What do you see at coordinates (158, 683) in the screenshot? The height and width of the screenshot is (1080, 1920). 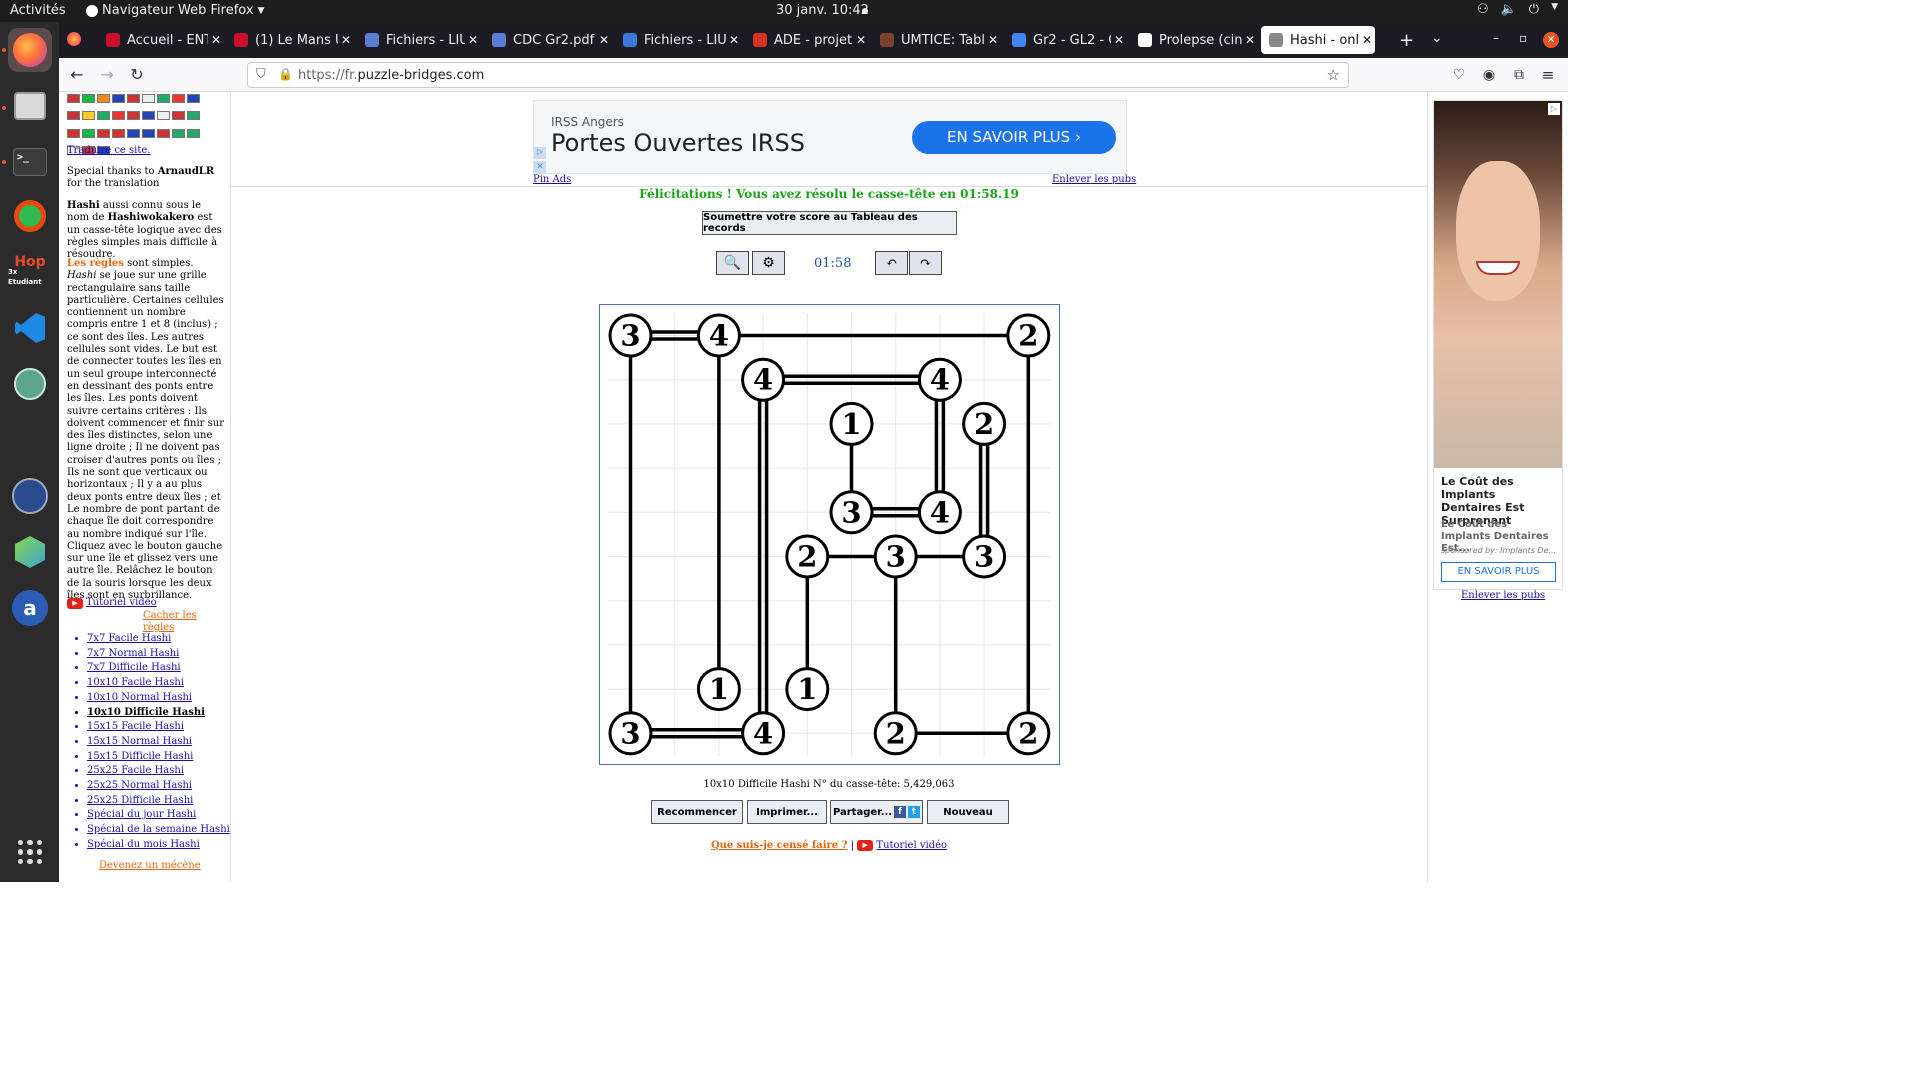 I see `level-link: 10x10 Facile Hashi` at bounding box center [158, 683].